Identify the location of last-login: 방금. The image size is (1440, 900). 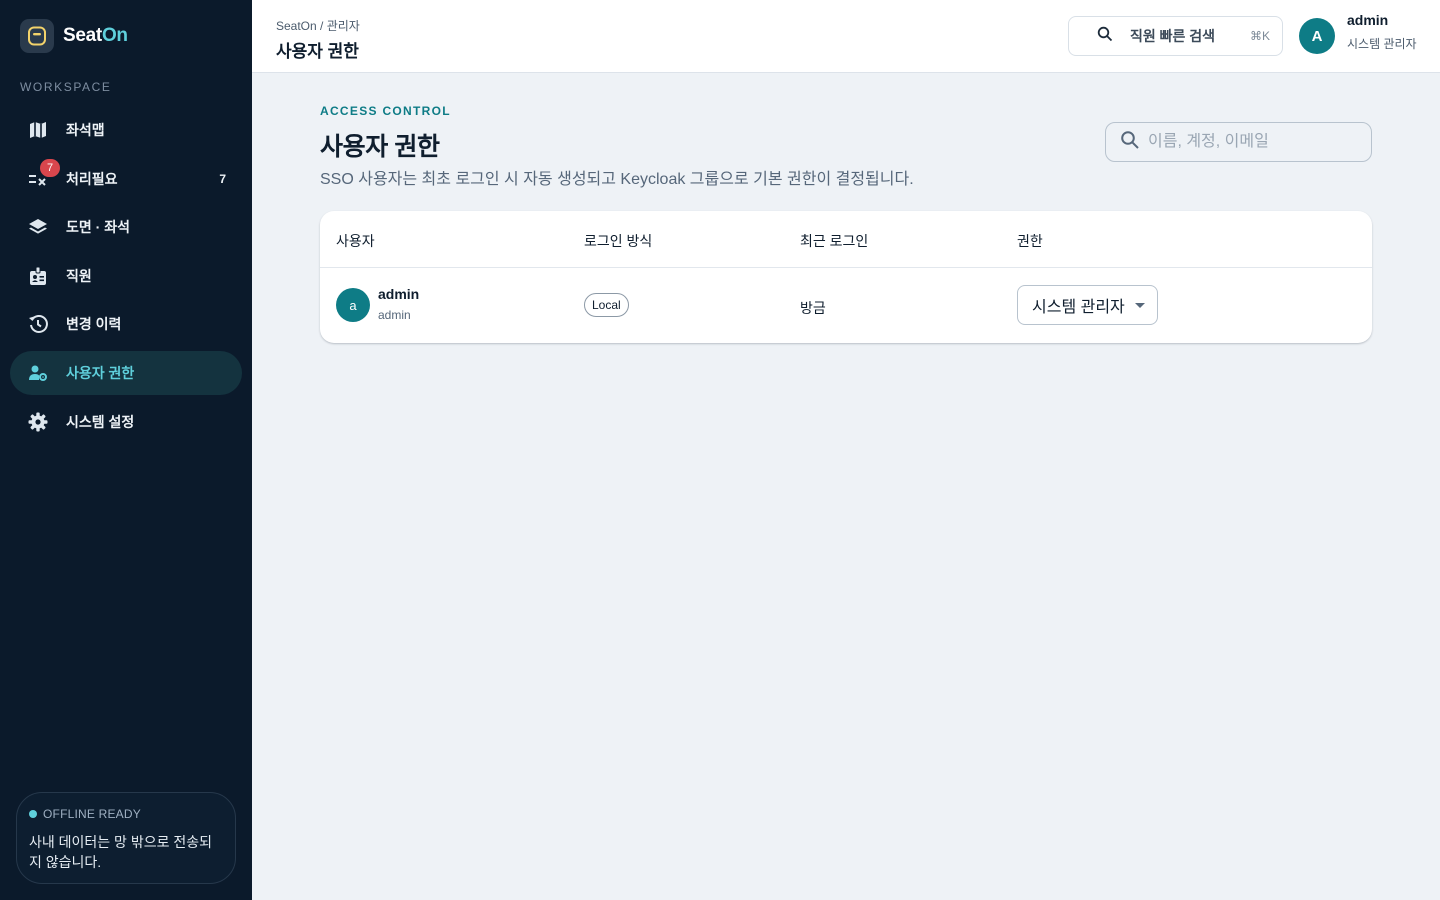
(813, 308).